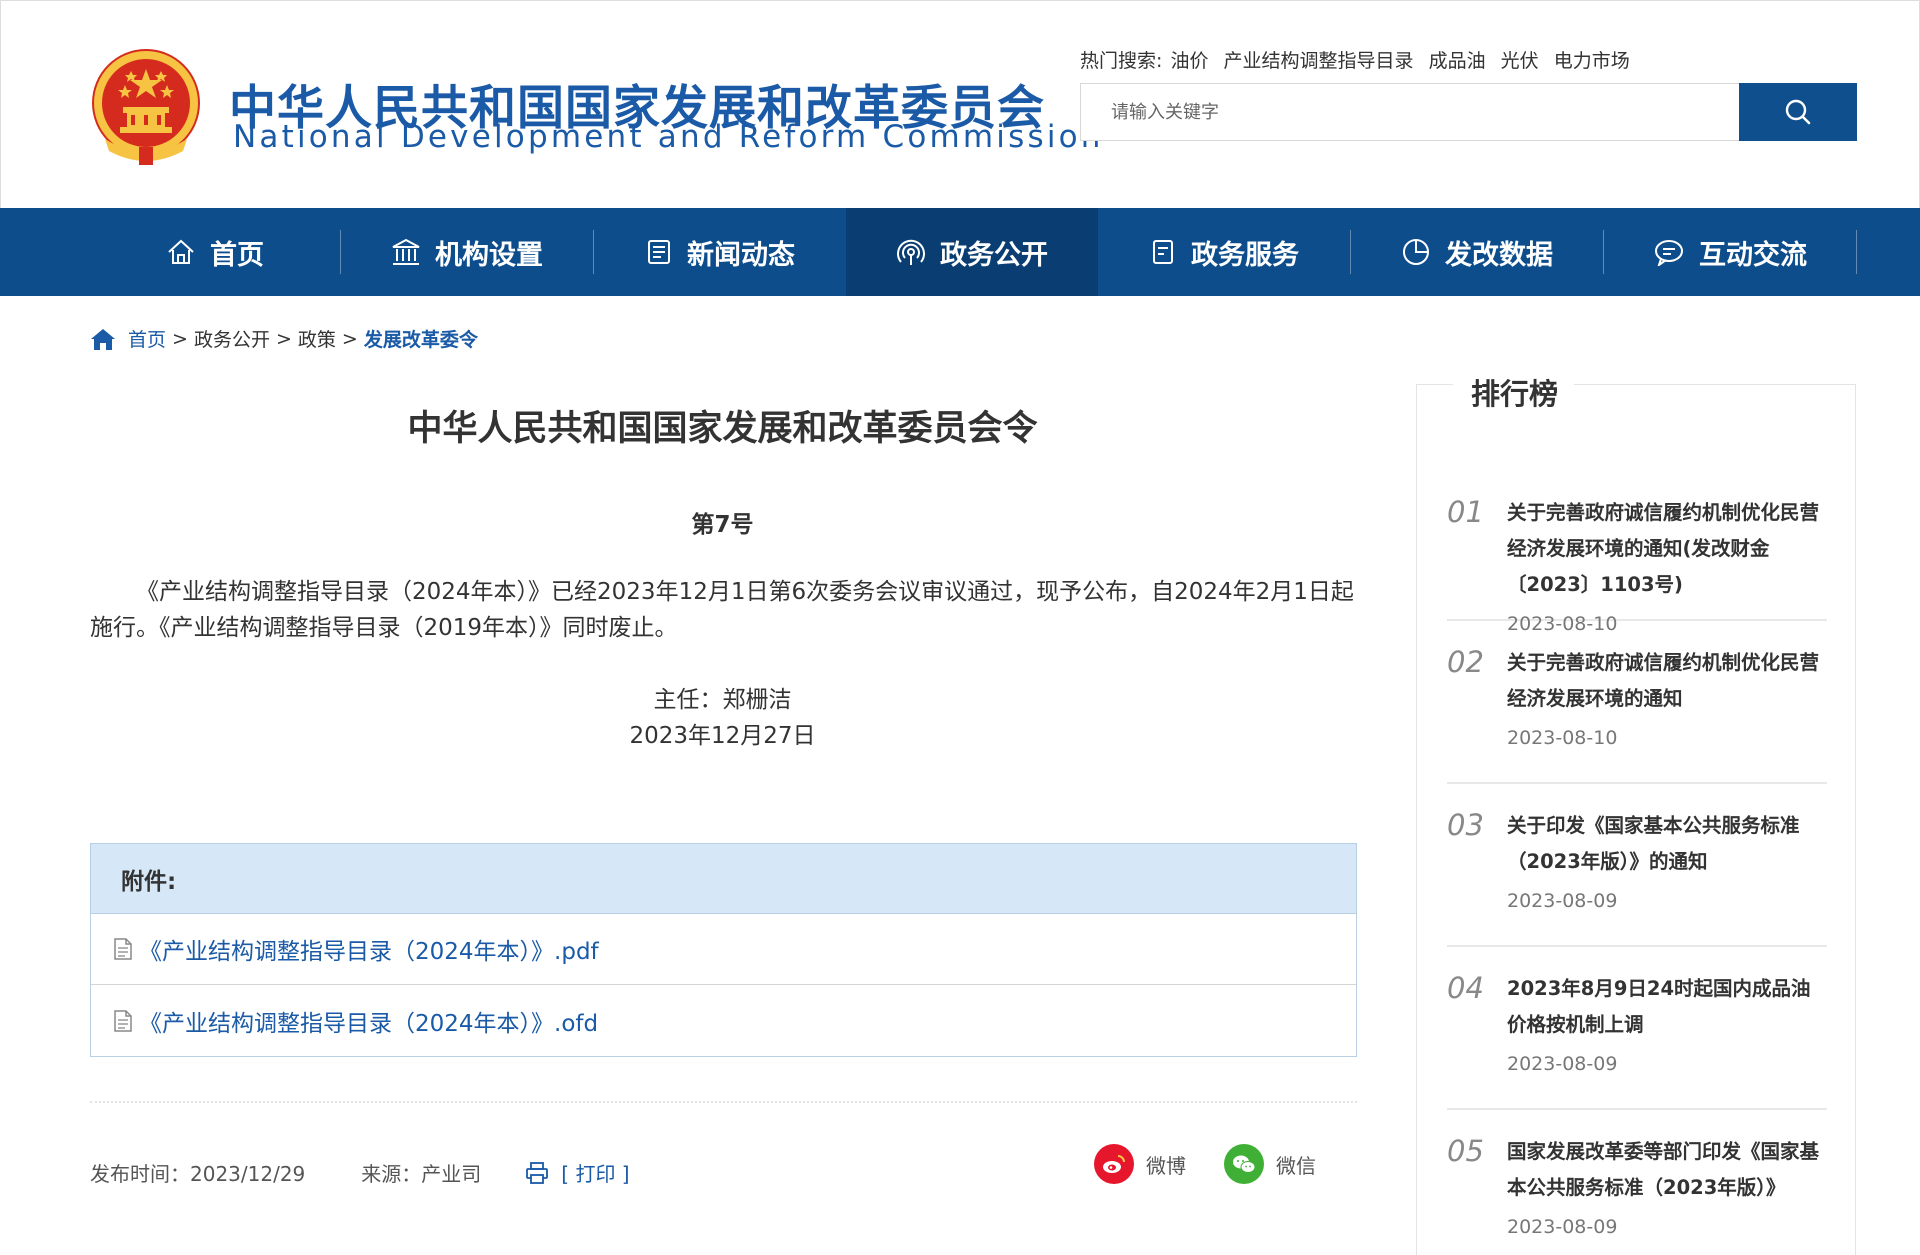 The width and height of the screenshot is (1920, 1255). What do you see at coordinates (1114, 1164) in the screenshot?
I see `weibo-icon` at bounding box center [1114, 1164].